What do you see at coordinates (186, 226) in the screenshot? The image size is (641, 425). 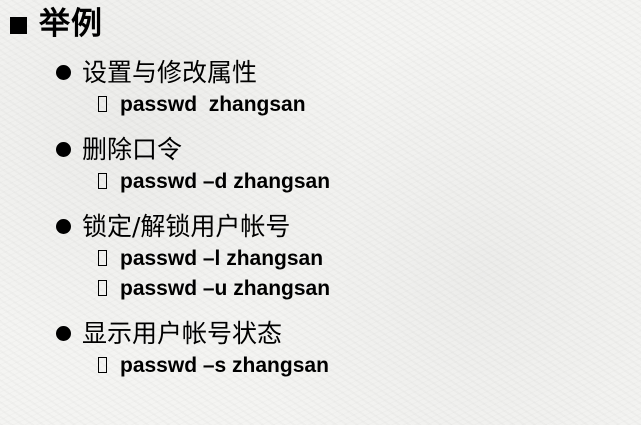 I see `list-item-label: 锁定/解锁用户帐号` at bounding box center [186, 226].